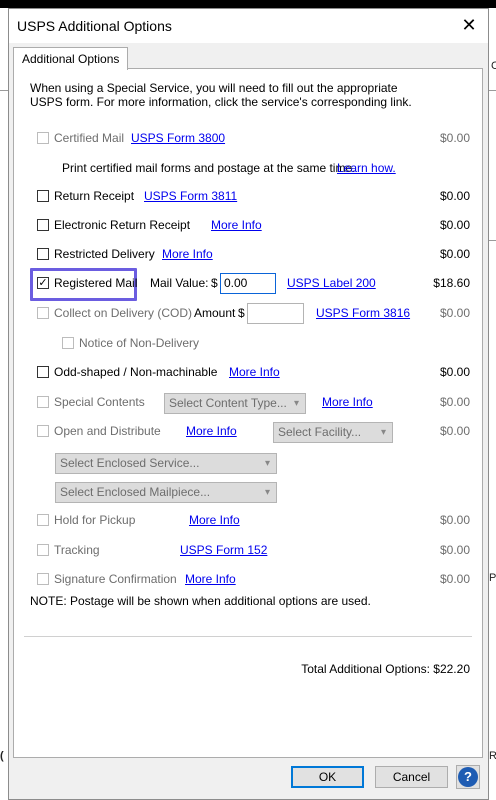 Image resolution: width=496 pixels, height=800 pixels. What do you see at coordinates (99, 402) in the screenshot?
I see `special-contents-label: Special Contents` at bounding box center [99, 402].